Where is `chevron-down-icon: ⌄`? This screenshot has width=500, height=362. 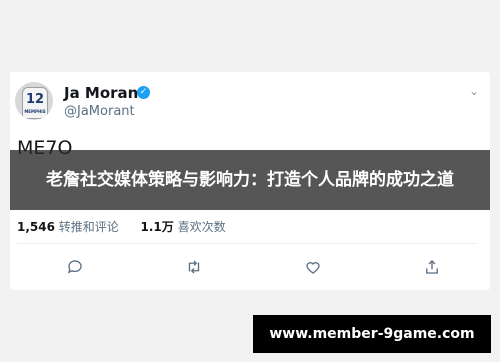 chevron-down-icon: ⌄ is located at coordinates (474, 91).